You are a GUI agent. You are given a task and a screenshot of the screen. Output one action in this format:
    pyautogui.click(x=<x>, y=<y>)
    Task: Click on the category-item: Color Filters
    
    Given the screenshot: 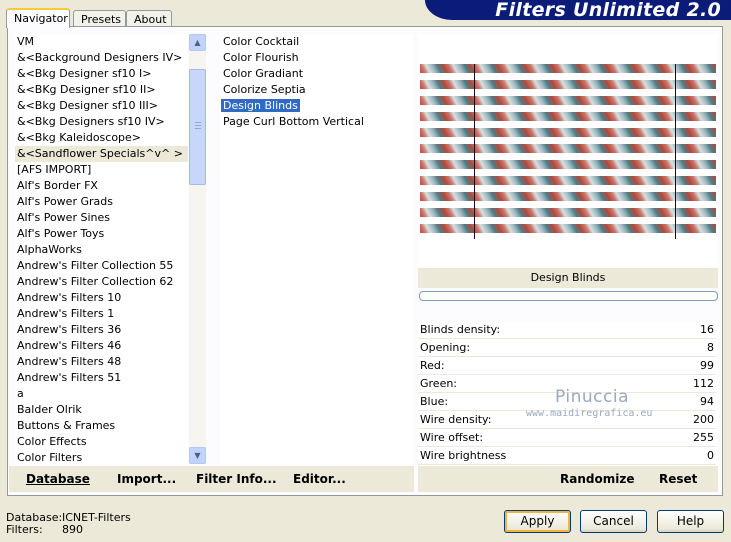 What is the action you would take?
    pyautogui.click(x=101, y=457)
    